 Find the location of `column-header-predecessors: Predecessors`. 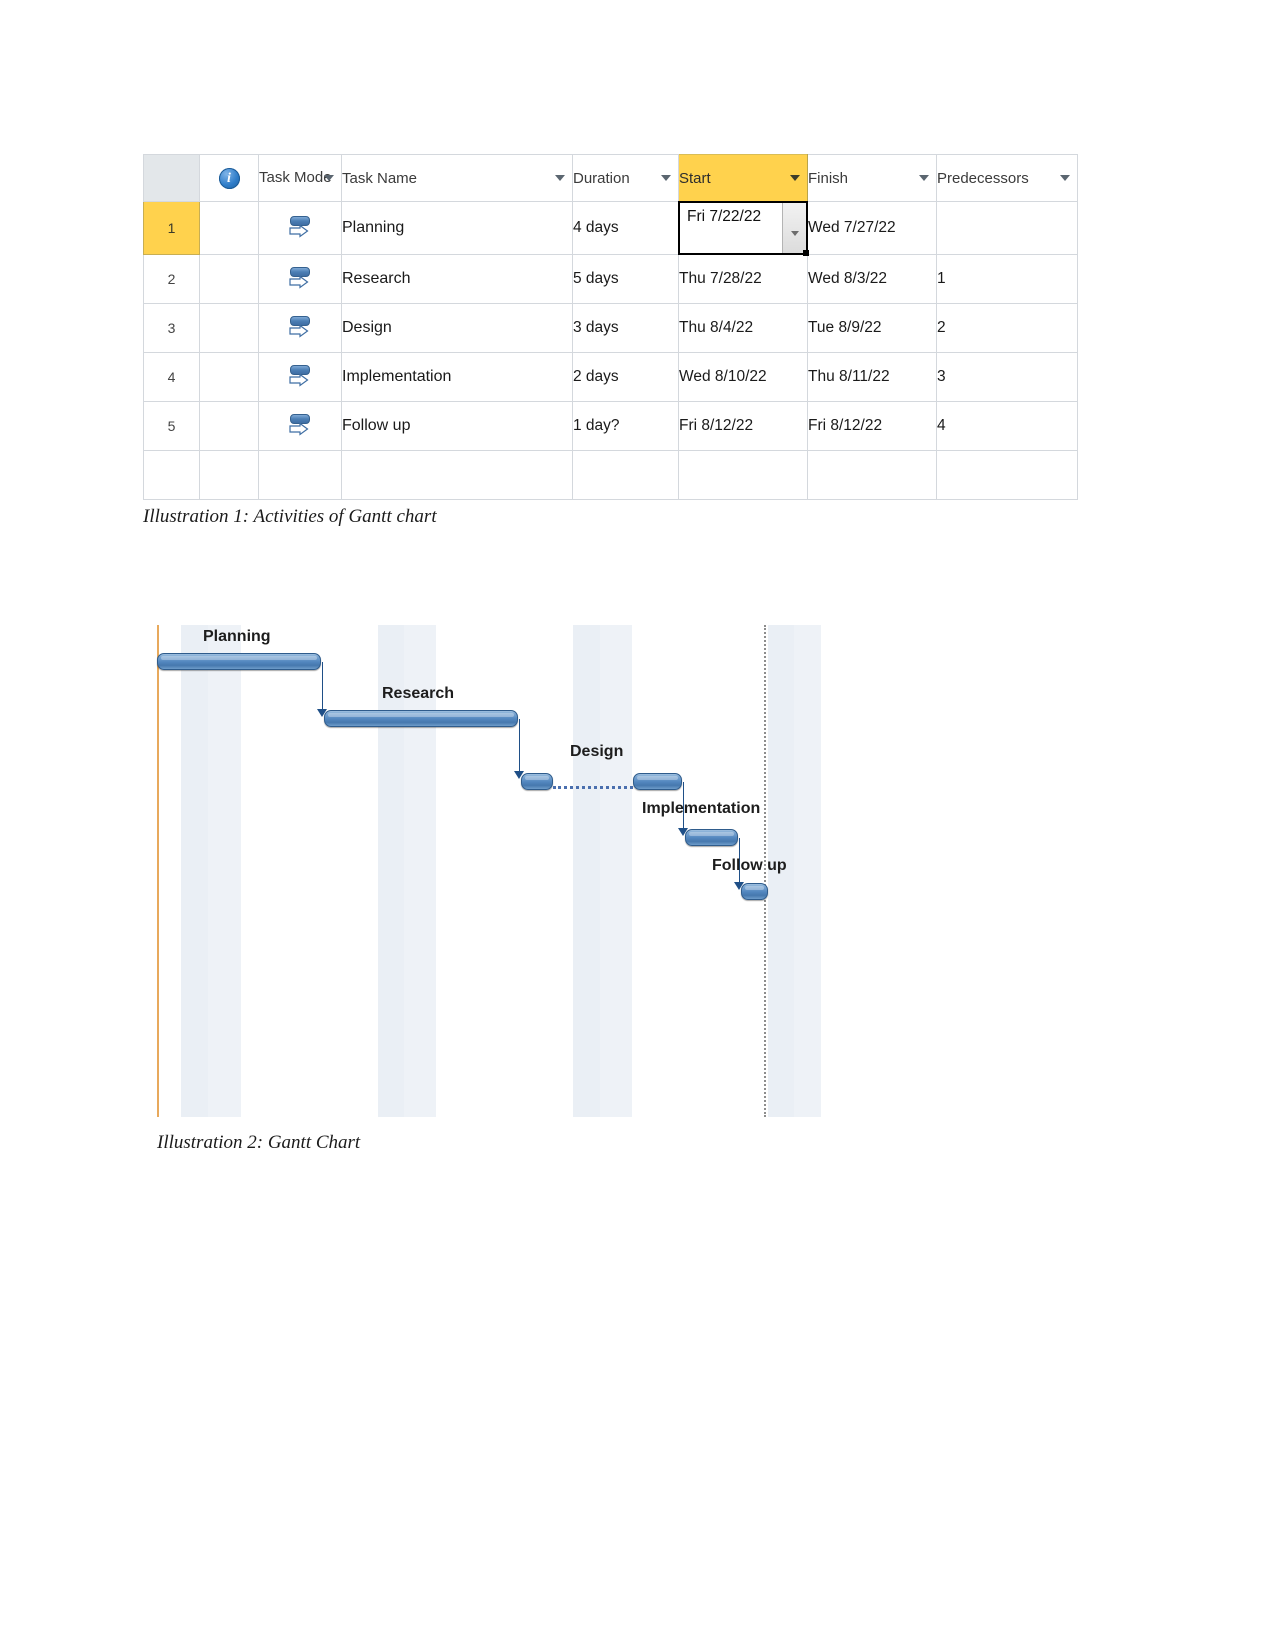

column-header-predecessors: Predecessors is located at coordinates (1007, 178).